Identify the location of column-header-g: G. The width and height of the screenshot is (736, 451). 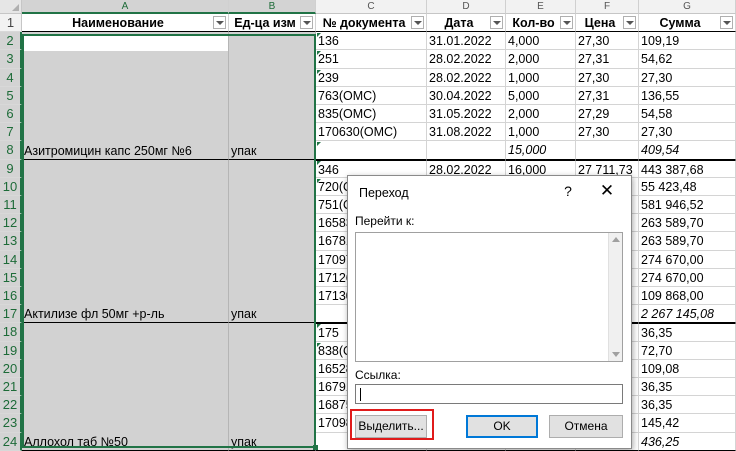
(687, 7).